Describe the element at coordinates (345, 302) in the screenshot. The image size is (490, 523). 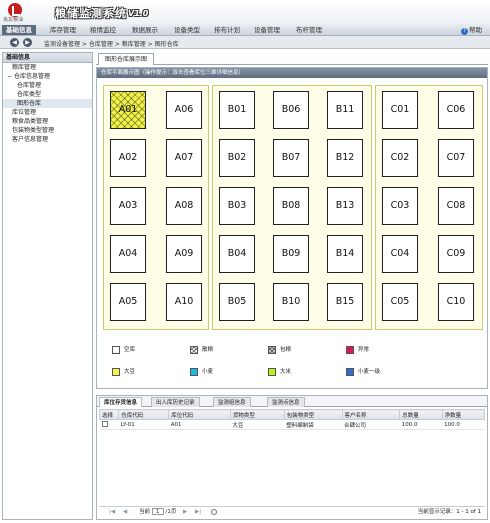
I see `storage-slot: B15` at that location.